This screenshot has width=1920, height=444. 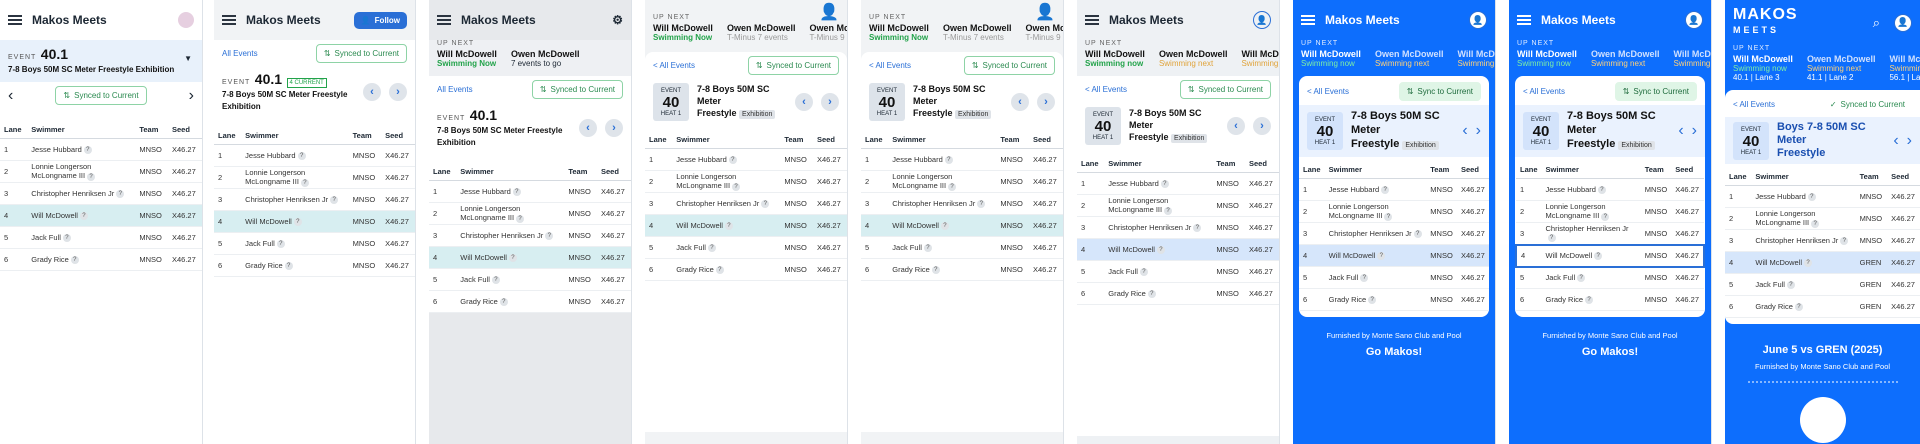 What do you see at coordinates (1867, 104) in the screenshot?
I see `synced-button: ✓ Synced to Current` at bounding box center [1867, 104].